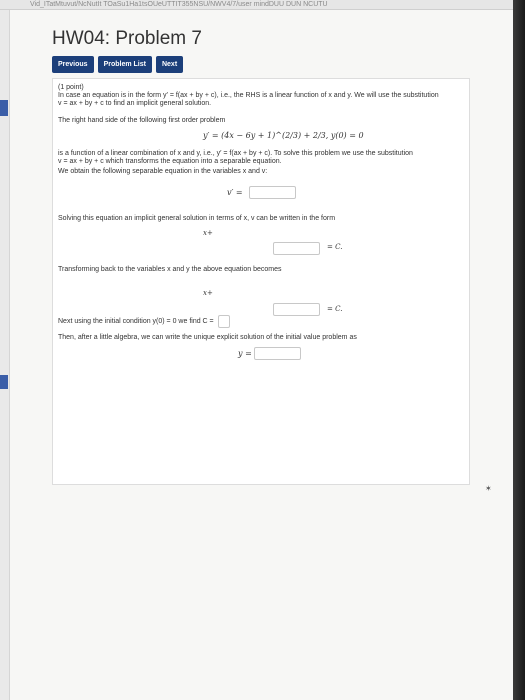  Describe the element at coordinates (208, 293) in the screenshot. I see `xplus-label-2: x+` at that location.